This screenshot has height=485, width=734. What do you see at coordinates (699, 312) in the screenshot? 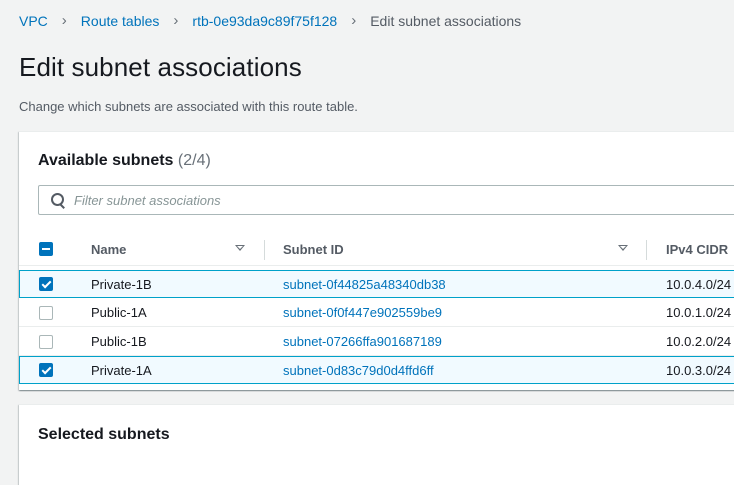
I see `subnet-cidr: 10.0.1.0/24` at bounding box center [699, 312].